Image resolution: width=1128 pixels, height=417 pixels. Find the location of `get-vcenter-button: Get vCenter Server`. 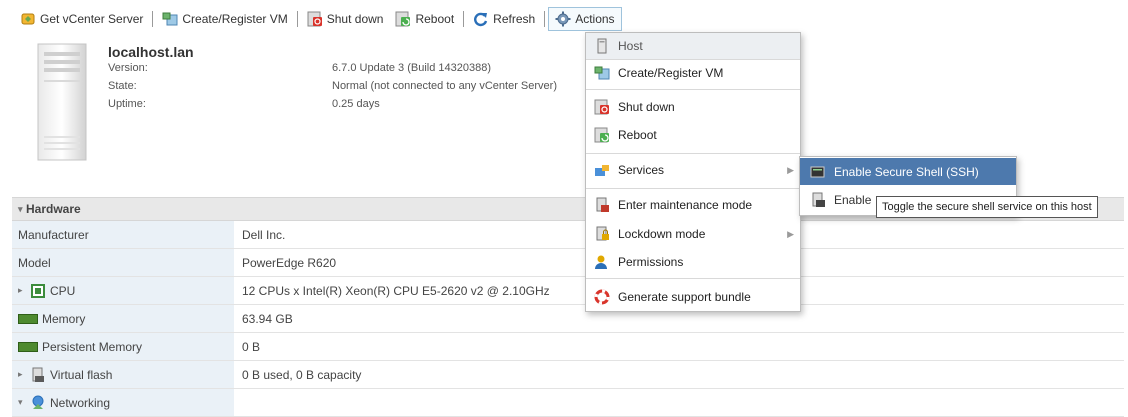

get-vcenter-button: Get vCenter Server is located at coordinates (81, 19).